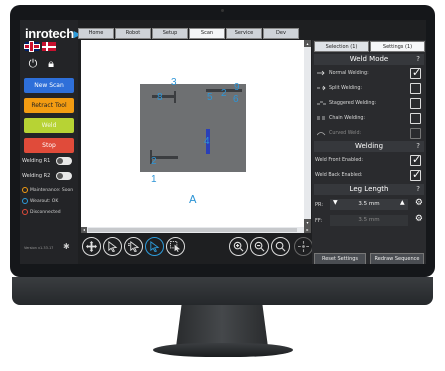 The height and width of the screenshot is (371, 445). I want to click on chain-welding-checkbox, so click(415, 118).